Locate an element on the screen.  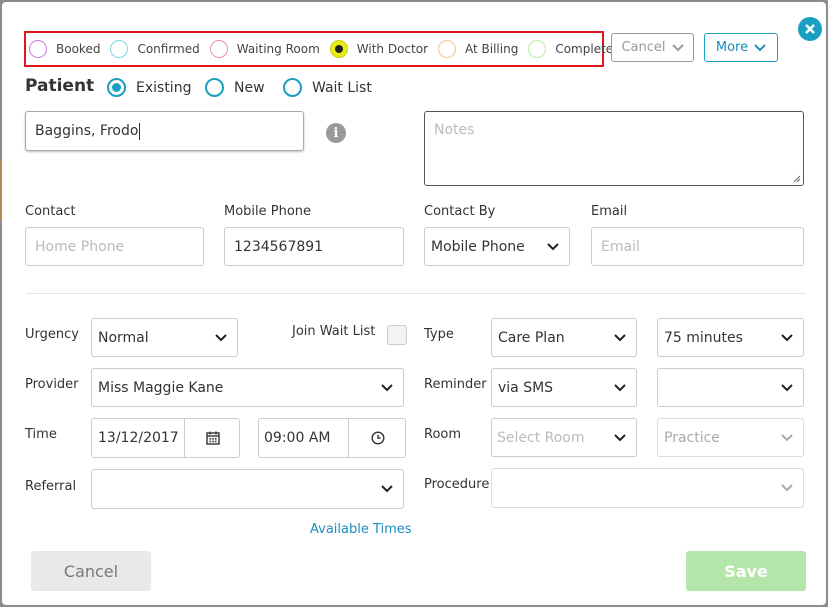
mobile-phone-value: 1234567891 is located at coordinates (279, 246).